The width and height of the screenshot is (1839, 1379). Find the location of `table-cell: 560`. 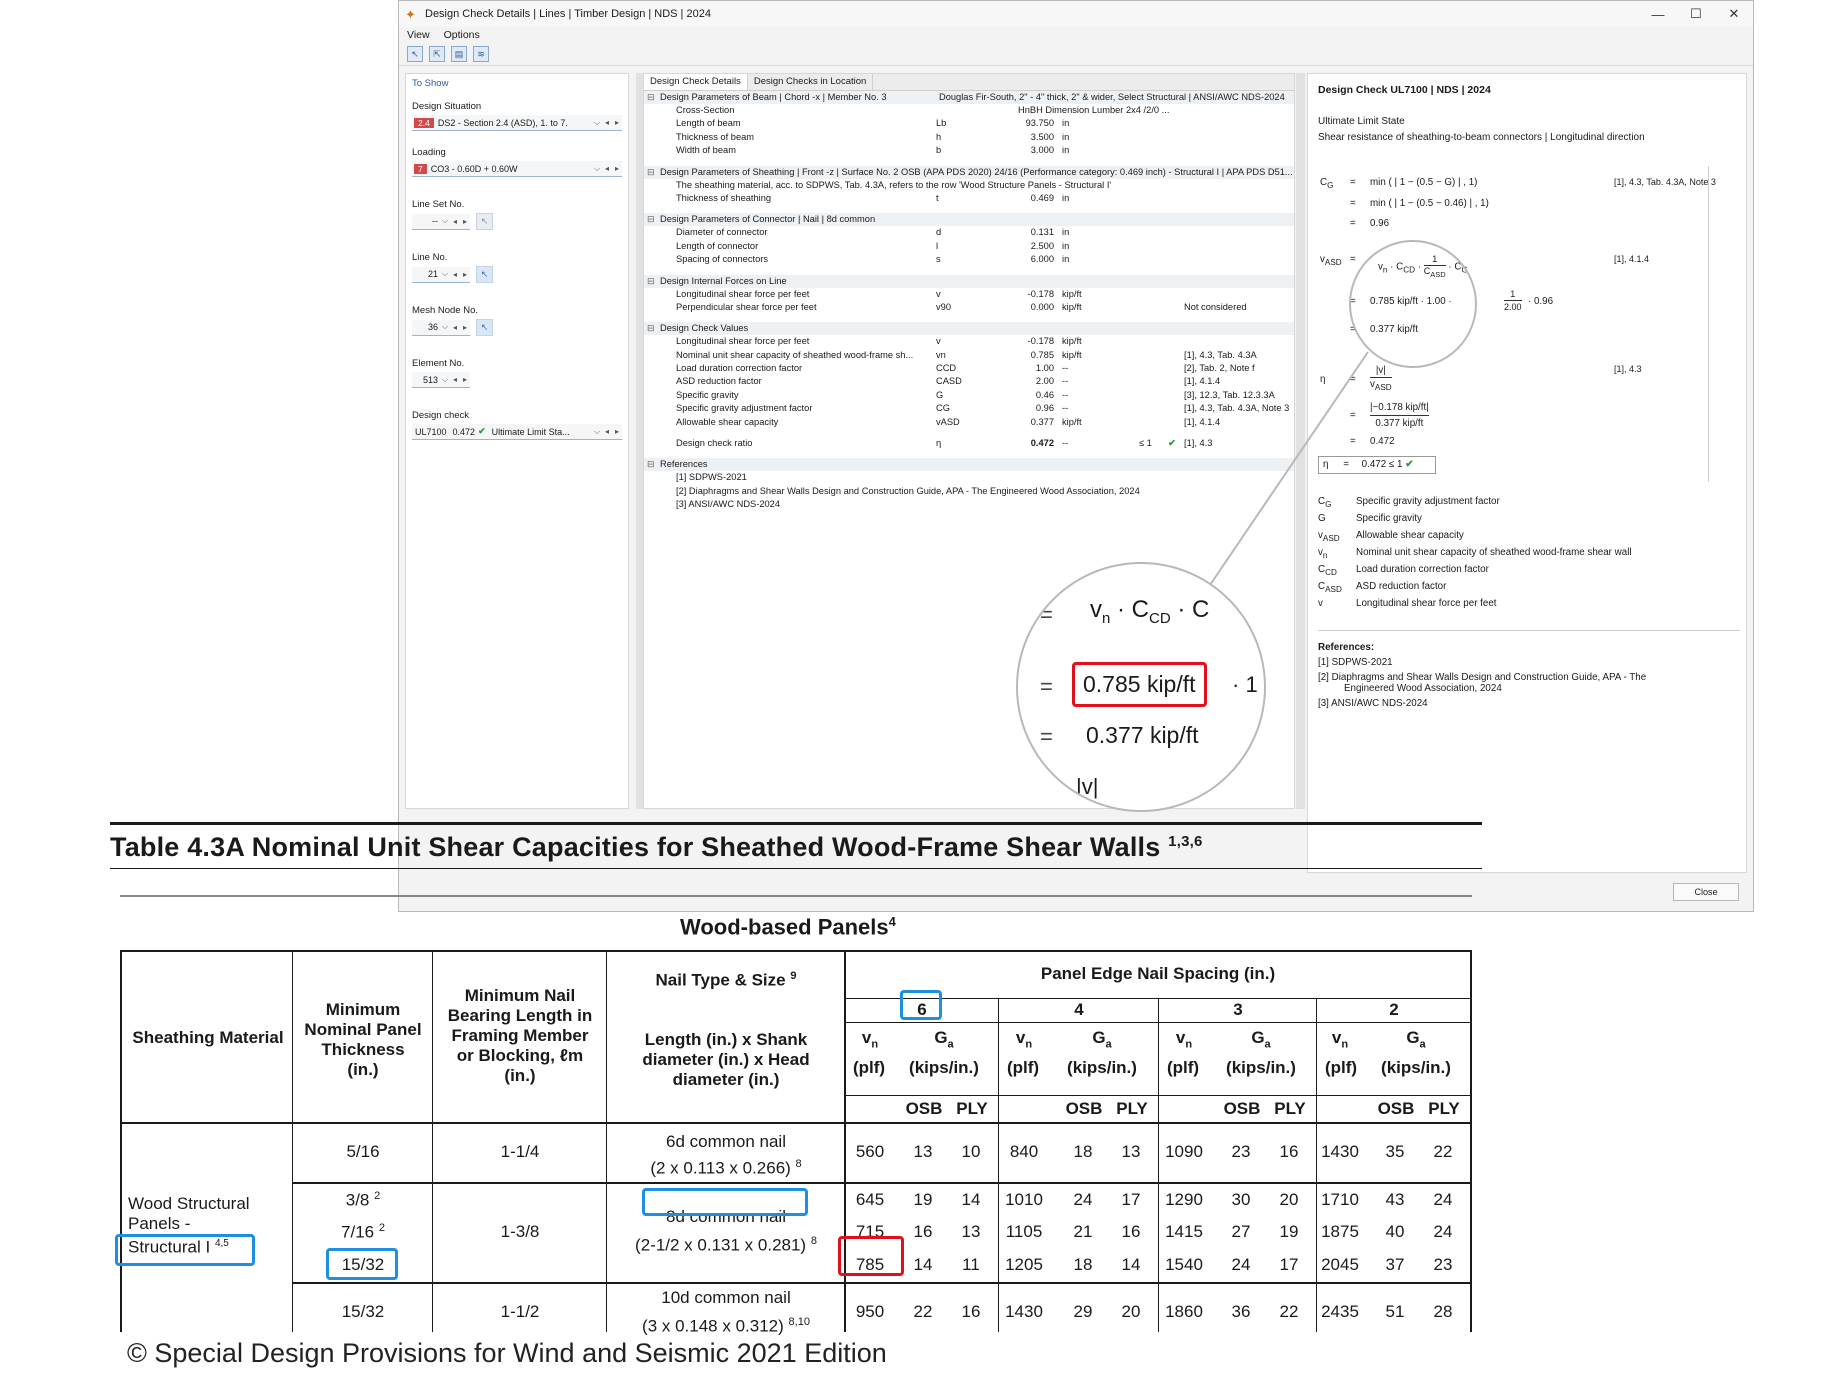

table-cell: 560 is located at coordinates (870, 1151).